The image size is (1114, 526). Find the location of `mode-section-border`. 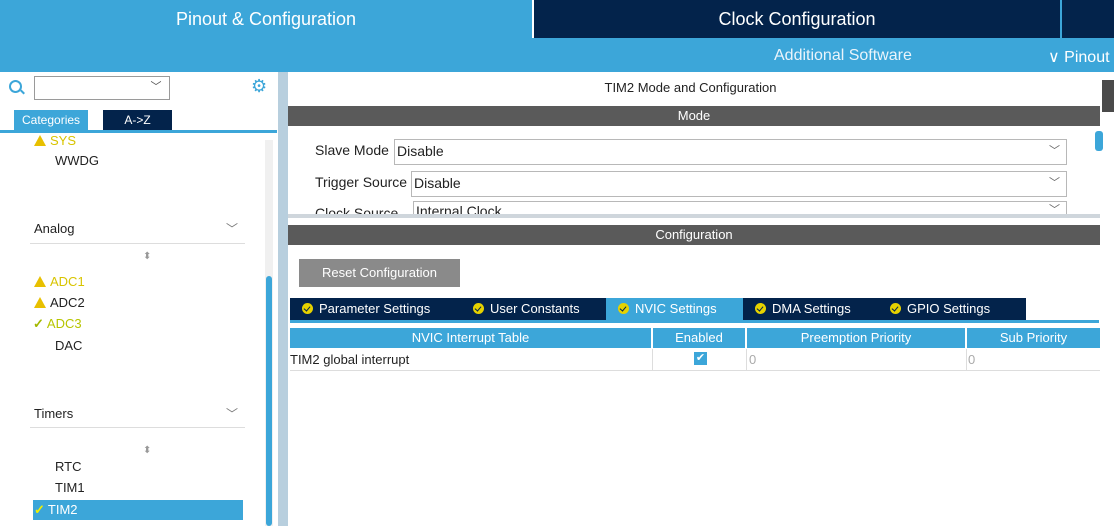

mode-section-border is located at coordinates (694, 216).